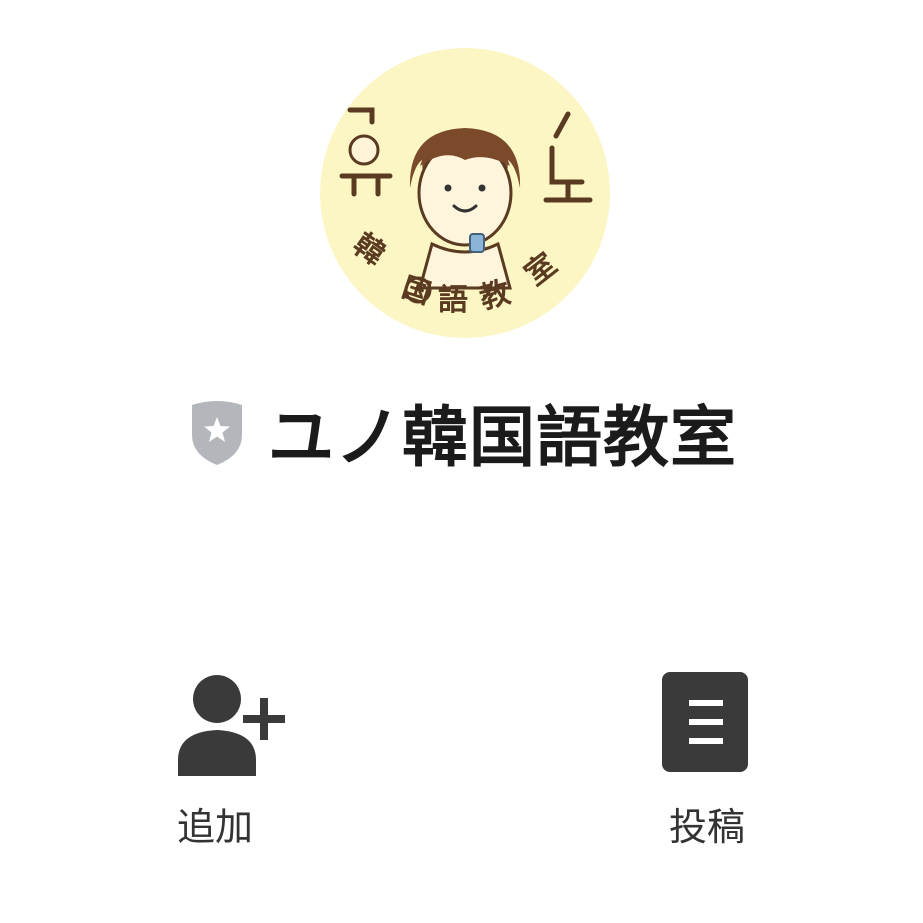 Image resolution: width=923 pixels, height=923 pixels. I want to click on add-friend-button: 追加, so click(220, 768).